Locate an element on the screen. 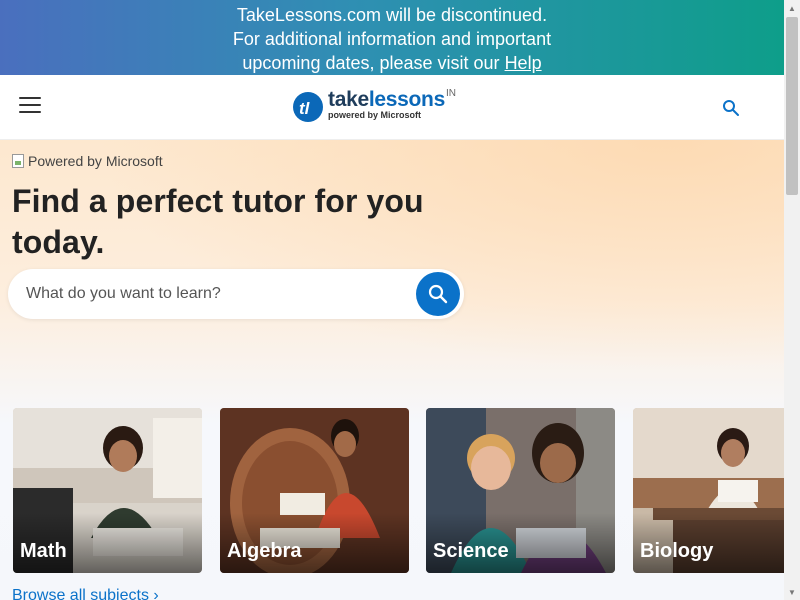  broken-image-icon is located at coordinates (18, 161).